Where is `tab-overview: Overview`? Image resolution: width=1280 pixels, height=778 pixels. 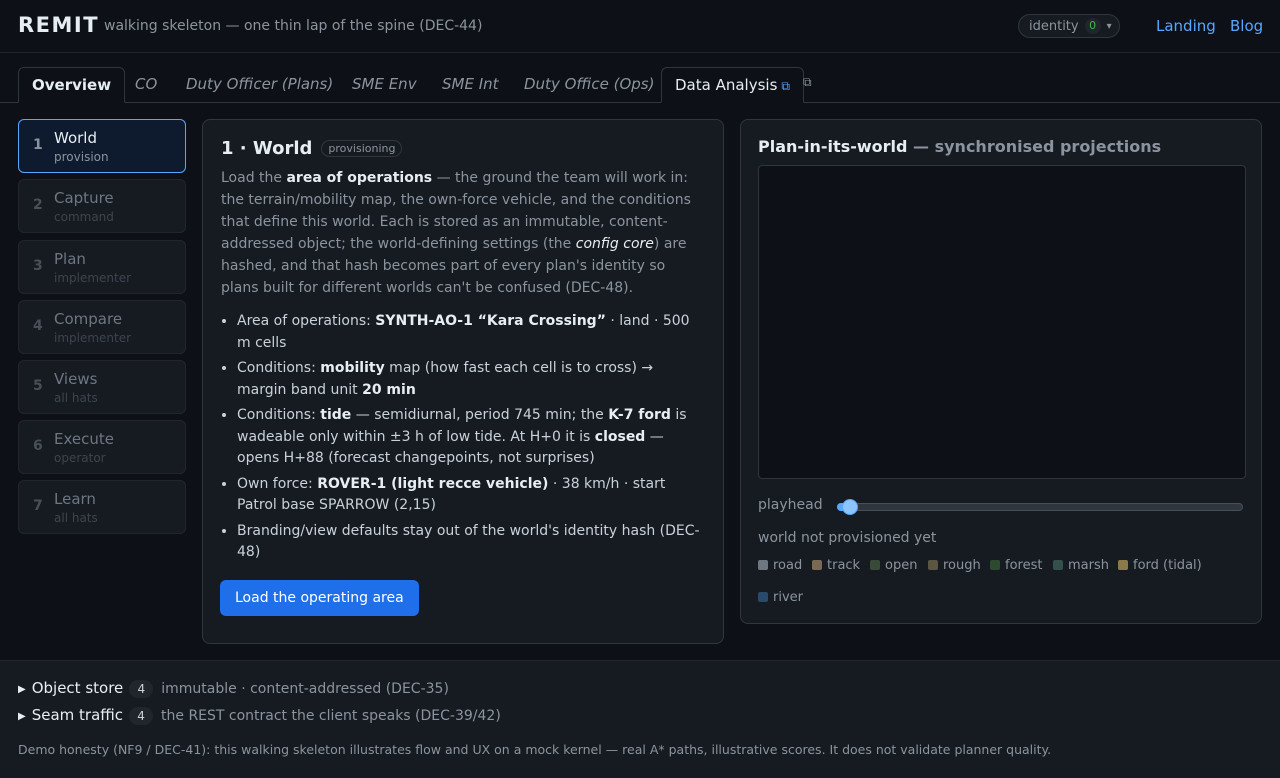
tab-overview: Overview is located at coordinates (72, 85).